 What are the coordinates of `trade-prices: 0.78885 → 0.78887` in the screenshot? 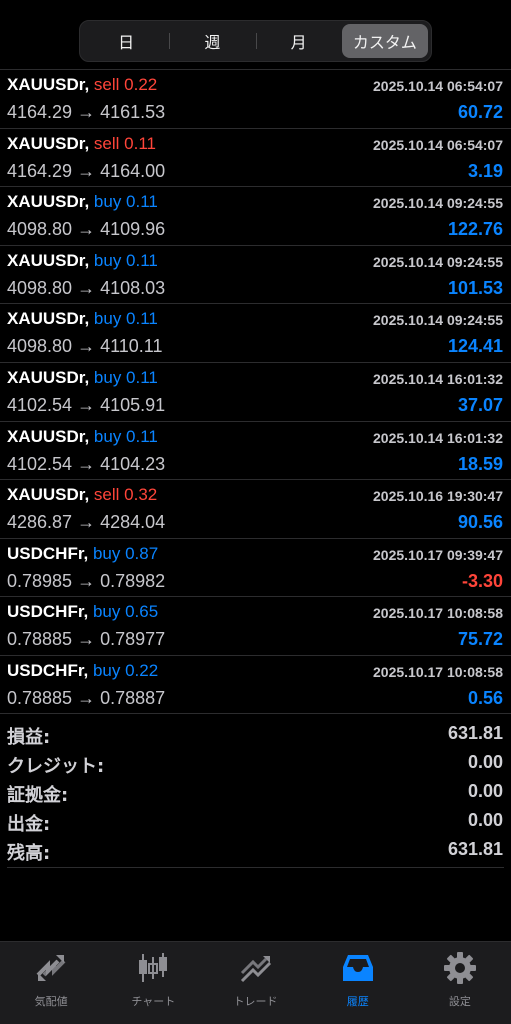 It's located at (86, 697).